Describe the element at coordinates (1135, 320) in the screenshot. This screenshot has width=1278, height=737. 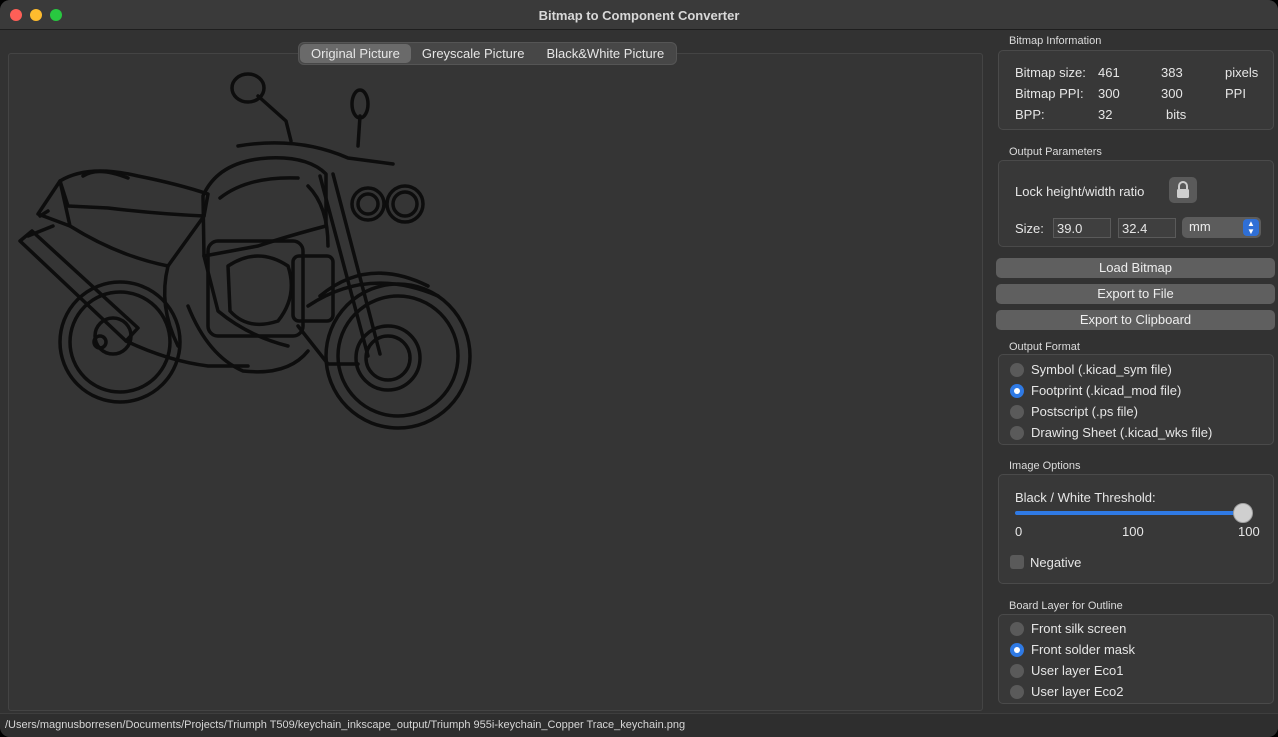
I see `export-to-clipboard-button: Export to Clipboard` at that location.